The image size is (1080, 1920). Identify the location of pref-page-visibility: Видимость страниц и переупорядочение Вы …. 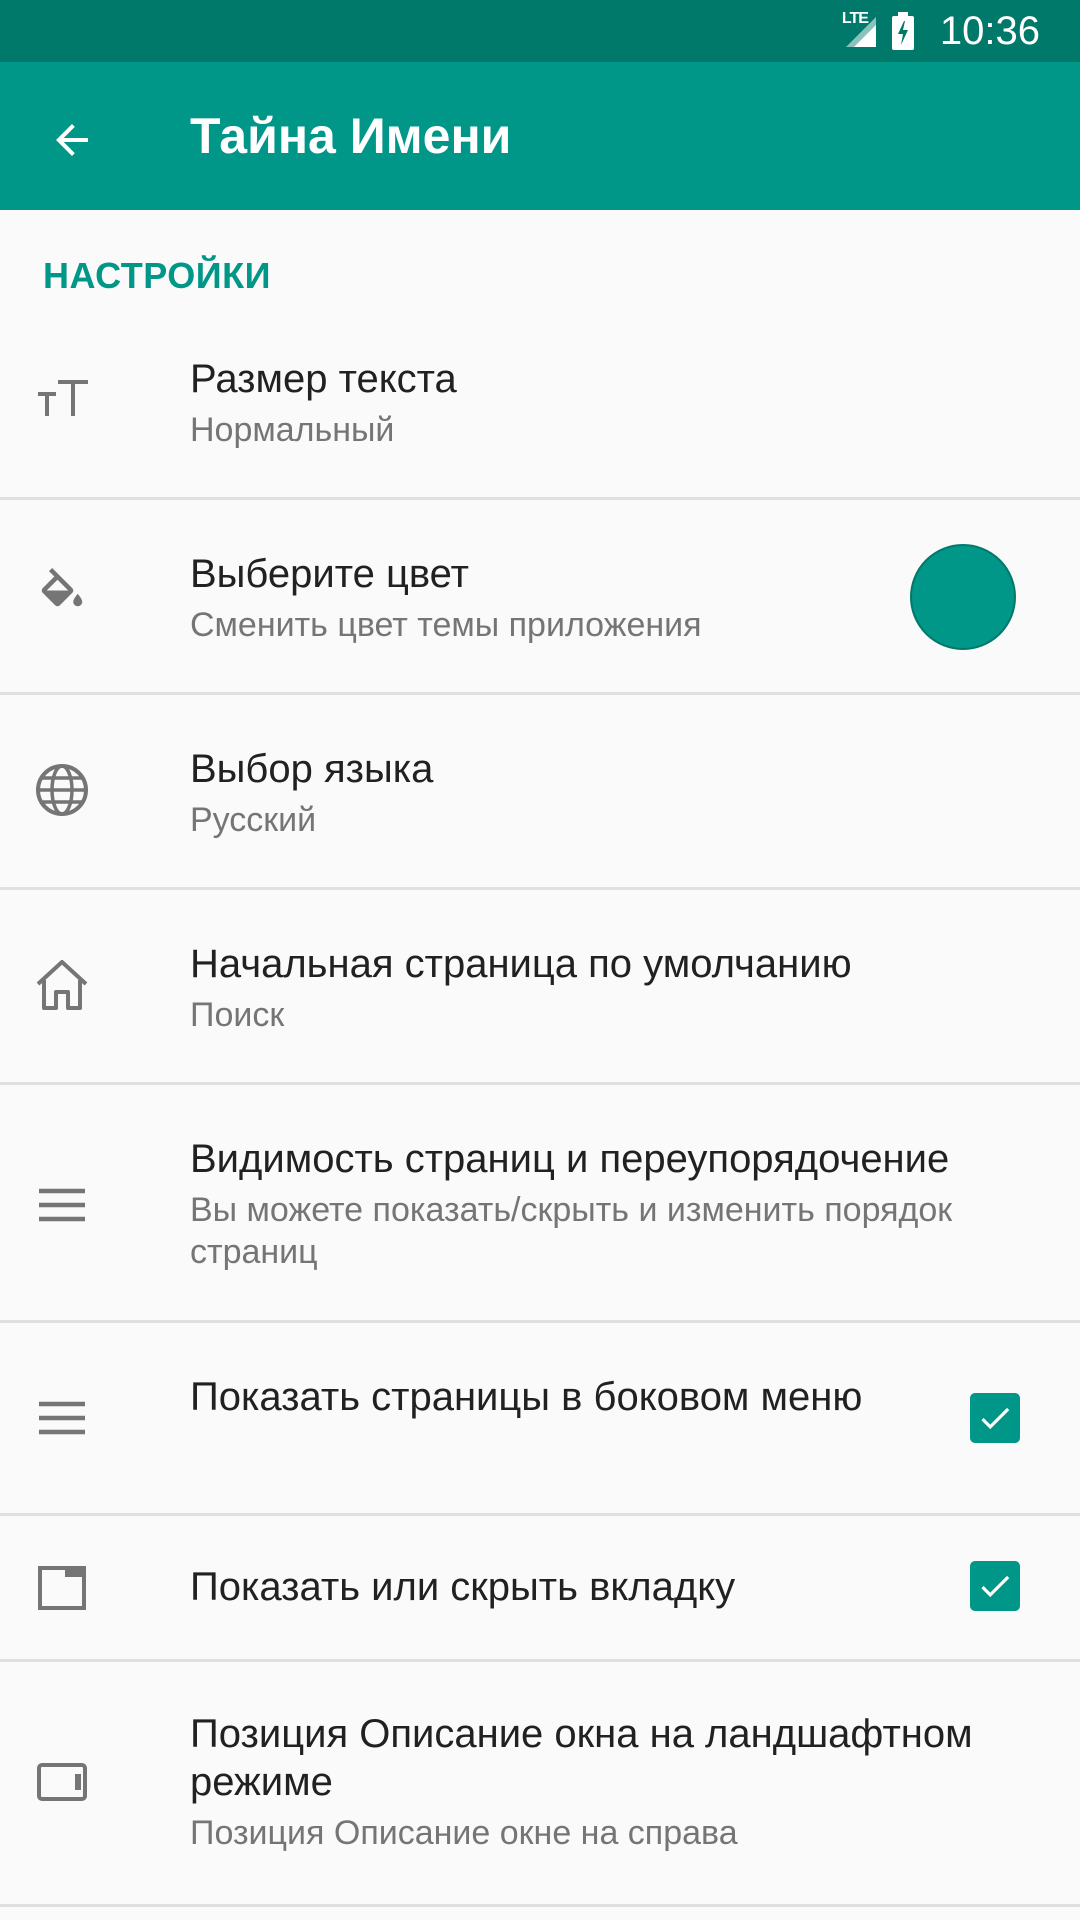
(540, 1204).